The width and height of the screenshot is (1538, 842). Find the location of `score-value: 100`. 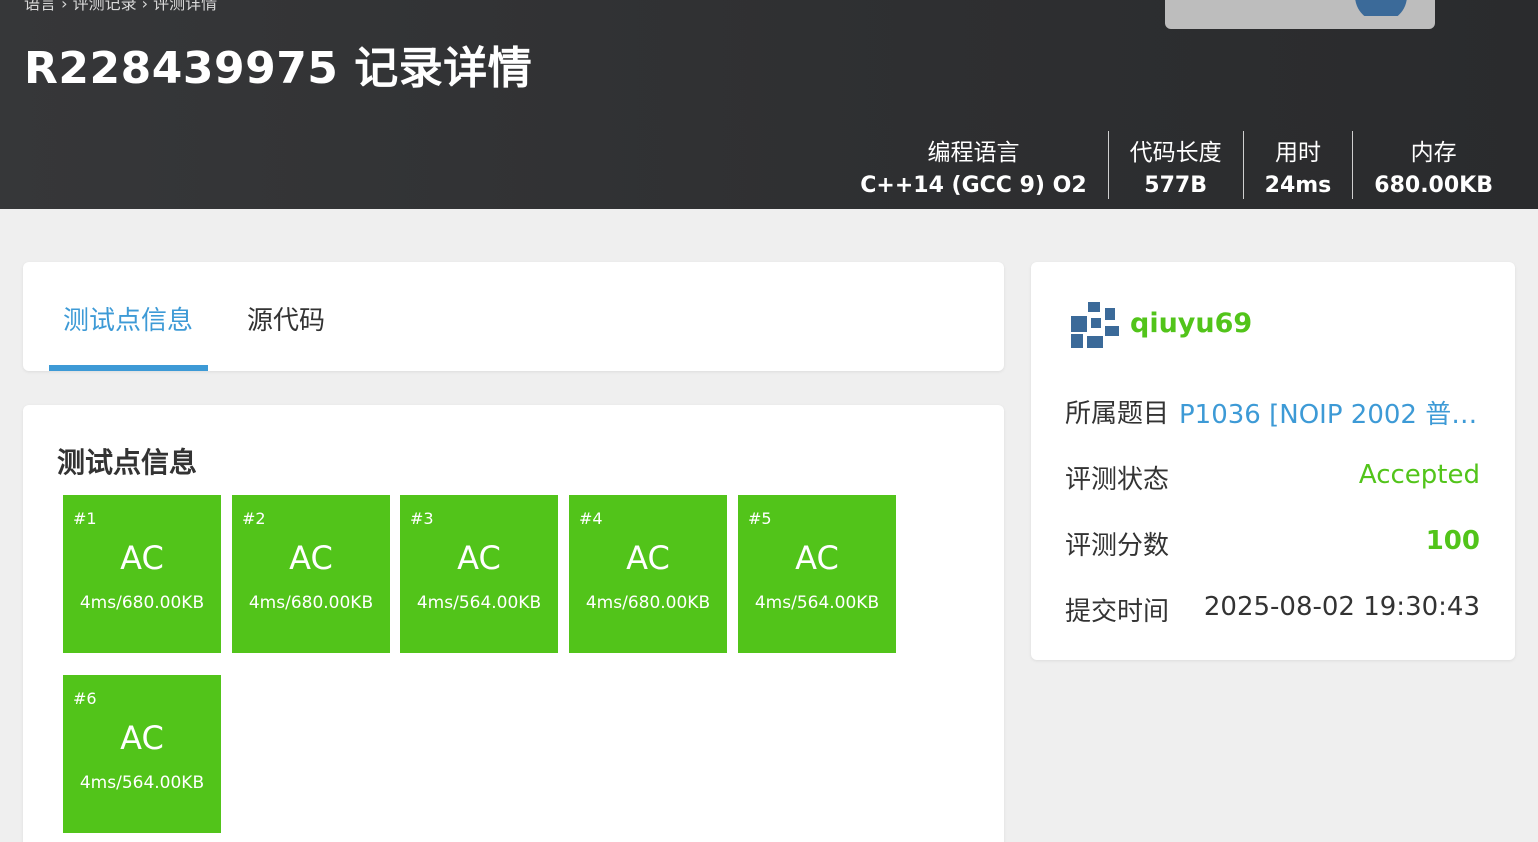

score-value: 100 is located at coordinates (1452, 541).